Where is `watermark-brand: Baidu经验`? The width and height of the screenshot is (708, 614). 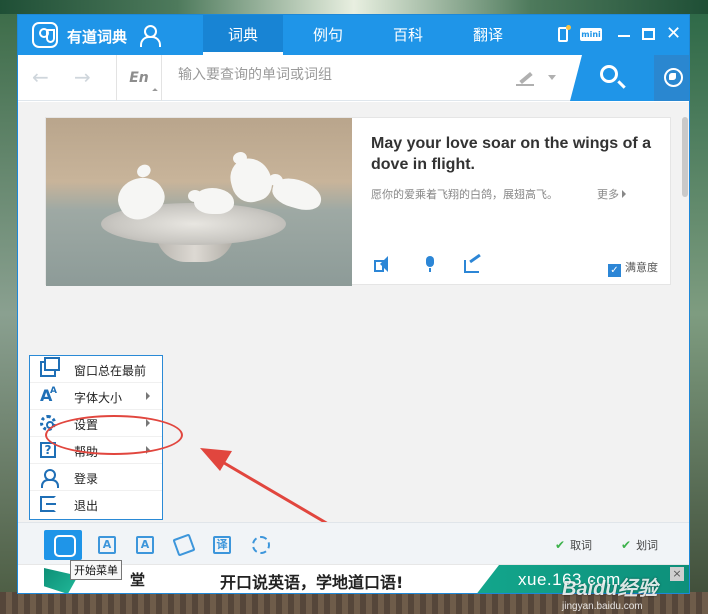 watermark-brand: Baidu经验 is located at coordinates (610, 589).